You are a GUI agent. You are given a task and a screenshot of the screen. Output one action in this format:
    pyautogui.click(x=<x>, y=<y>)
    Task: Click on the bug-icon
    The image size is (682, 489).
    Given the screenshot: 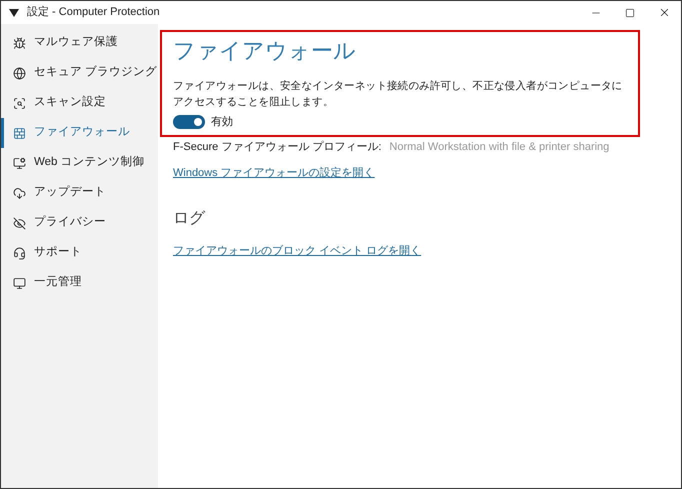 What is the action you would take?
    pyautogui.click(x=19, y=43)
    